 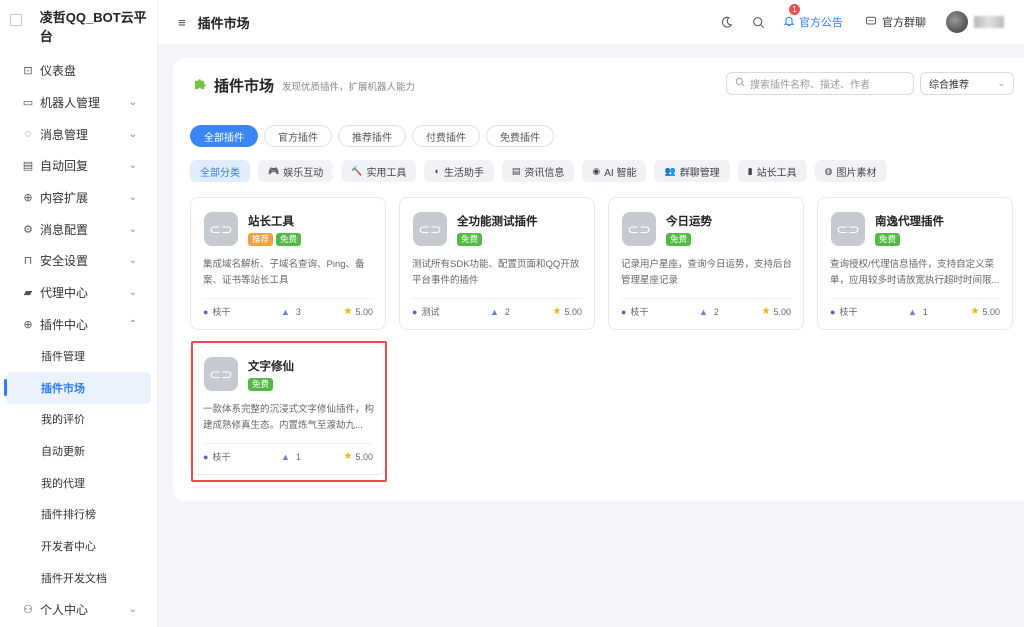 What do you see at coordinates (596, 170) in the screenshot?
I see `robot-icon: ◉` at bounding box center [596, 170].